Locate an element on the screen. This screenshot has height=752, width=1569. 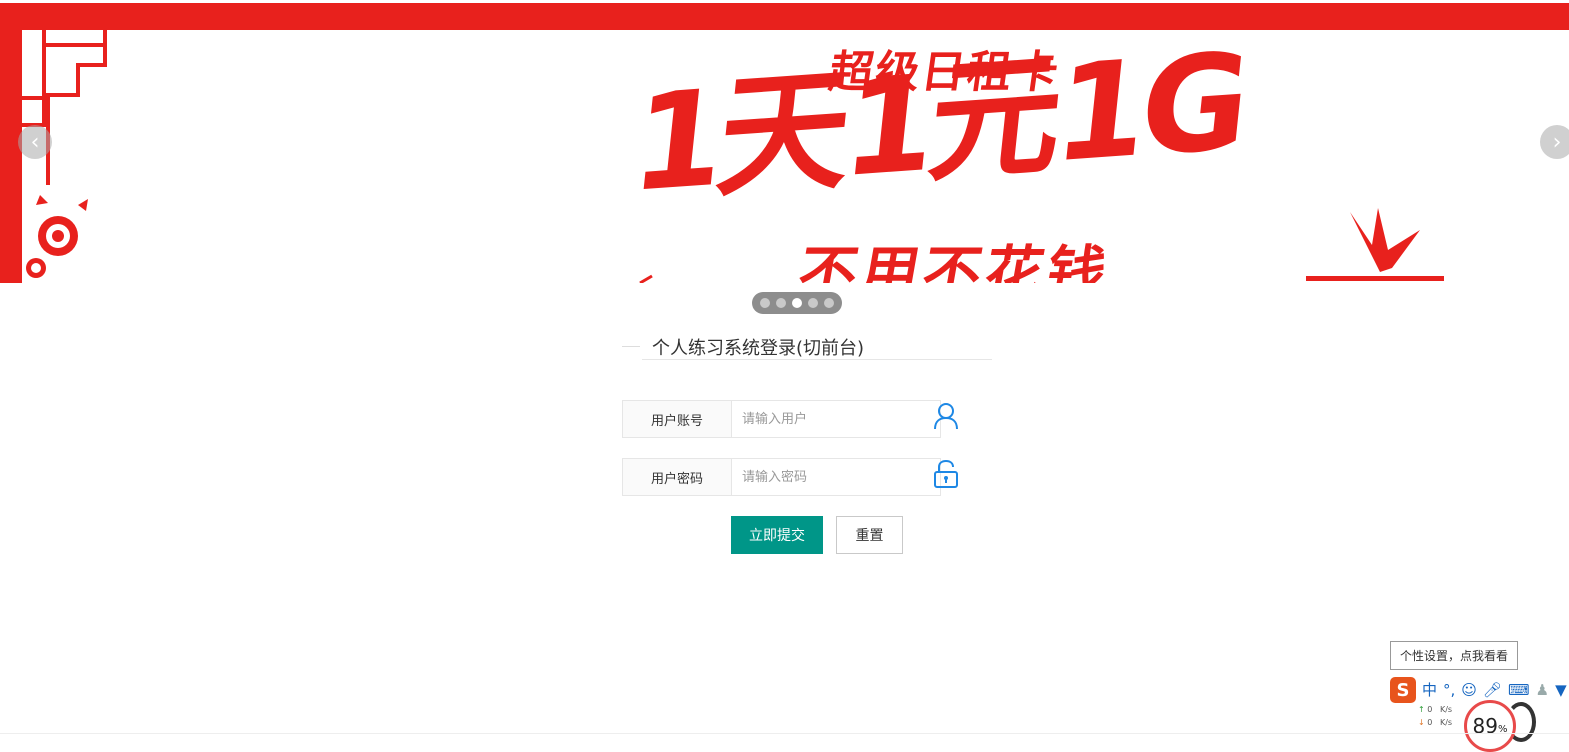
unlock-icon is located at coordinates (946, 474).